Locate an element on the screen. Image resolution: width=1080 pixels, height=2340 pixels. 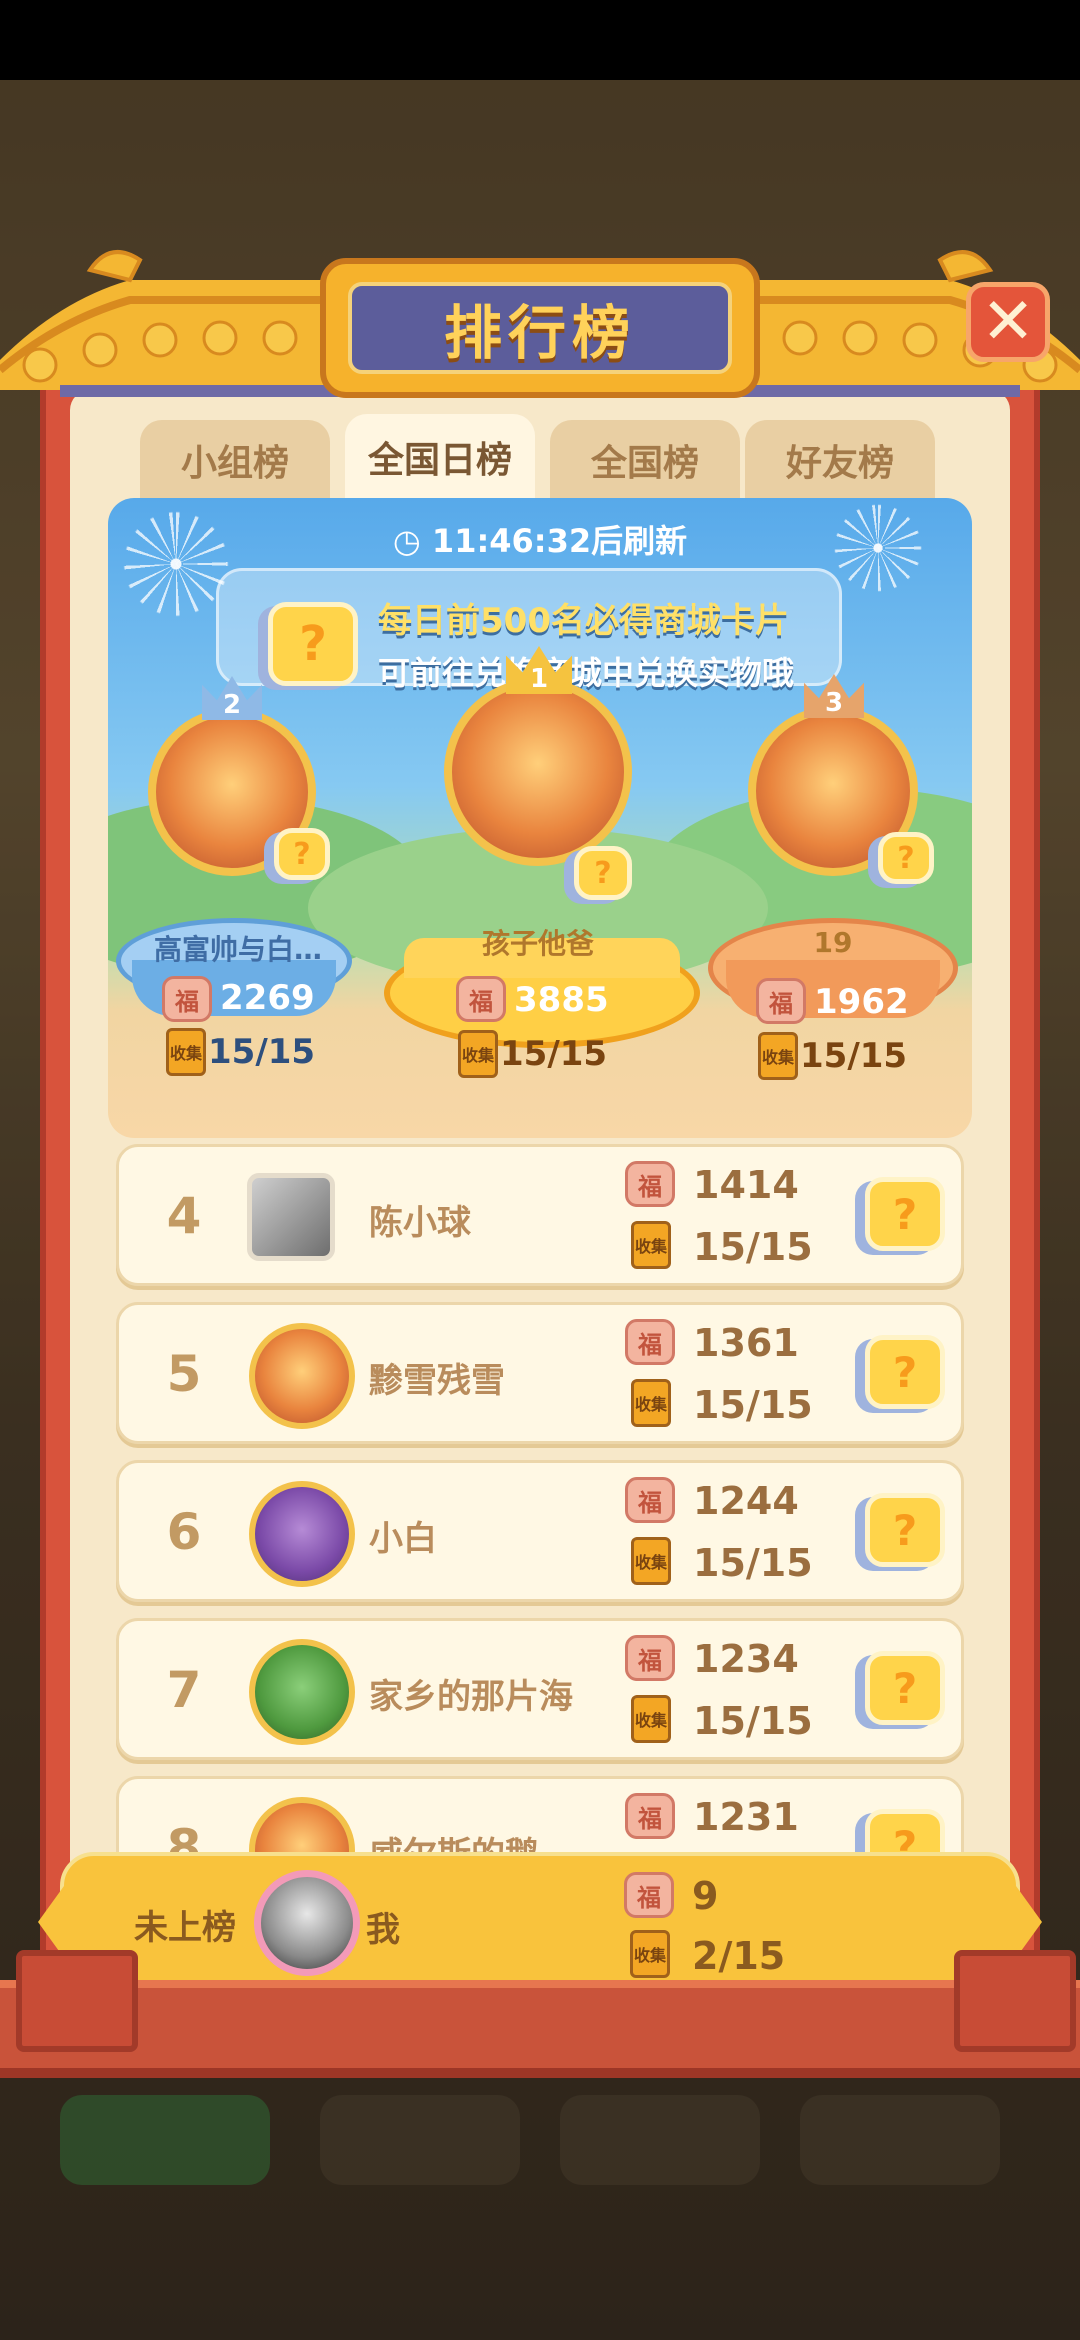
podium-score: 2269 is located at coordinates (267, 998).